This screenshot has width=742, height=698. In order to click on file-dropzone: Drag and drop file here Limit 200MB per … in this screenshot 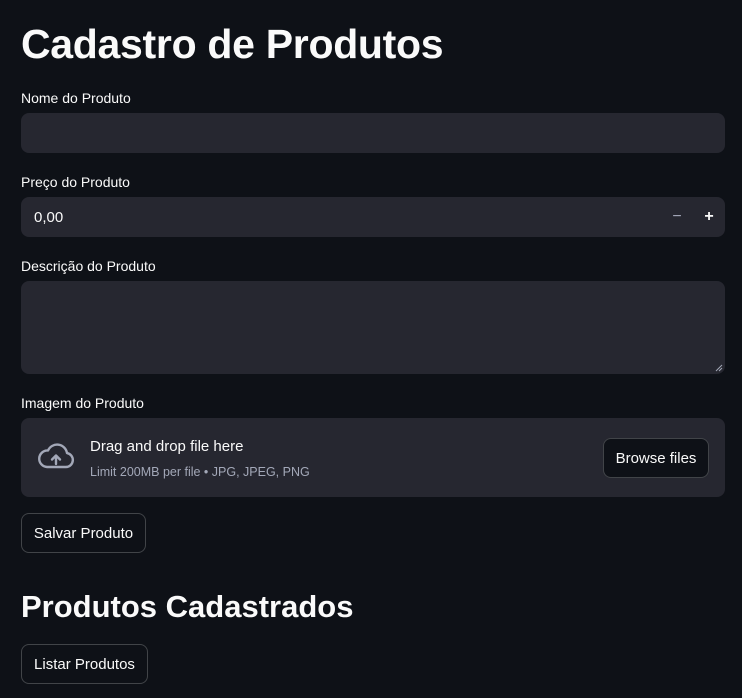, I will do `click(373, 457)`.